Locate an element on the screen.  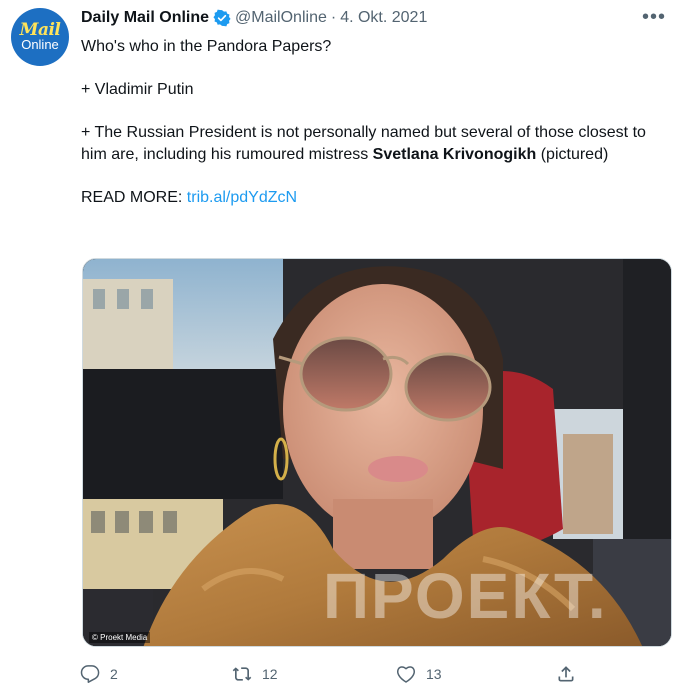
like-count: 13 is located at coordinates (434, 674).